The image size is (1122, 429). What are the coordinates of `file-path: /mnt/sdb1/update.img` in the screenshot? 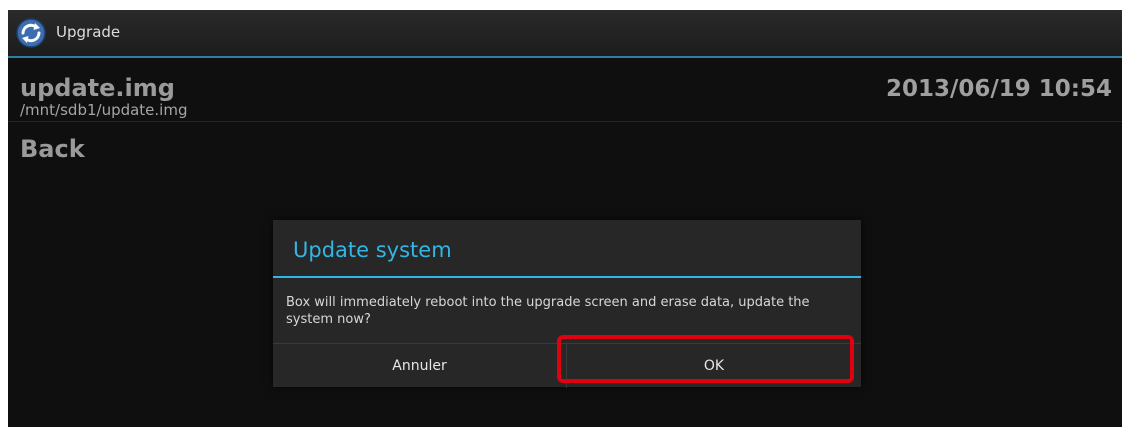 It's located at (104, 110).